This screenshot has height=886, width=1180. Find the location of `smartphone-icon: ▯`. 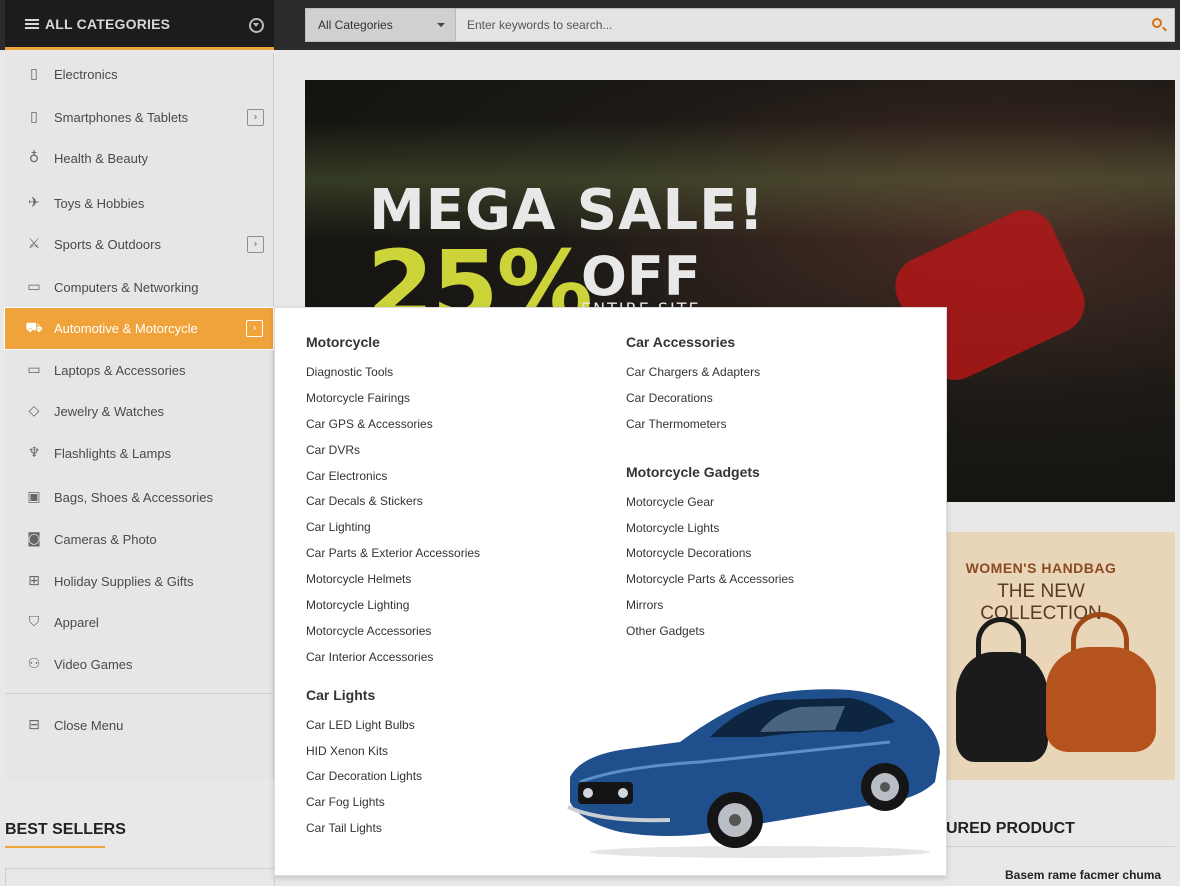

smartphone-icon: ▯ is located at coordinates (34, 117).